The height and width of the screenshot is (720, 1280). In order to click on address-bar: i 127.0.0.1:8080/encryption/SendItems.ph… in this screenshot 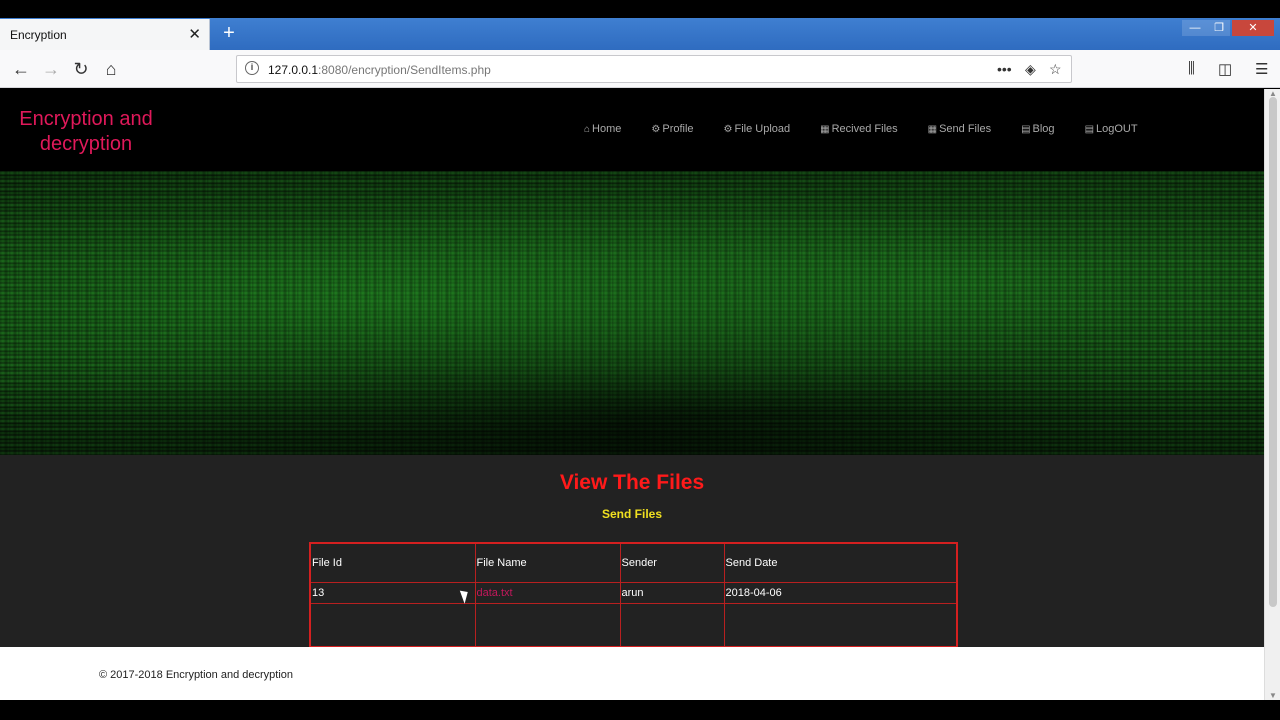, I will do `click(654, 69)`.